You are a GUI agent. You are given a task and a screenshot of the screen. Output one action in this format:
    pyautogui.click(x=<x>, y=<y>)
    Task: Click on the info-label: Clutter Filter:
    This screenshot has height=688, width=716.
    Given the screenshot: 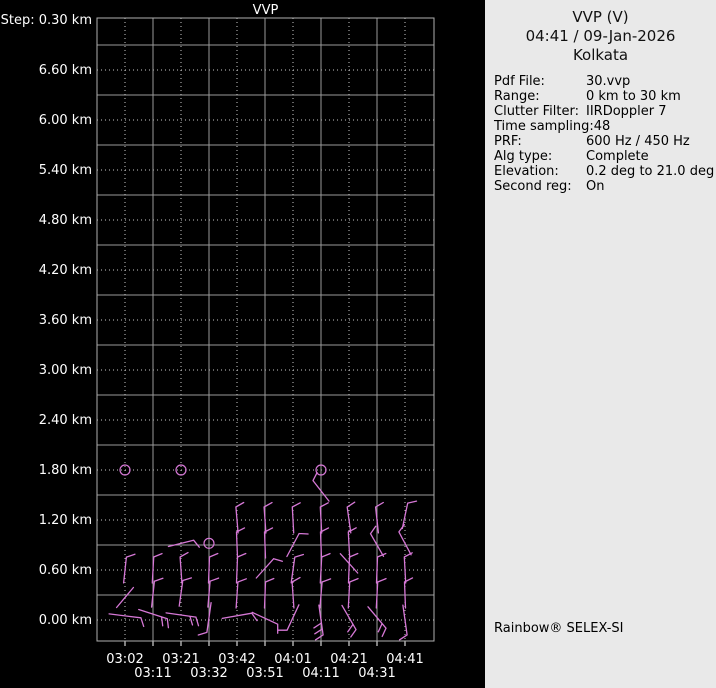 What is the action you would take?
    pyautogui.click(x=536, y=111)
    